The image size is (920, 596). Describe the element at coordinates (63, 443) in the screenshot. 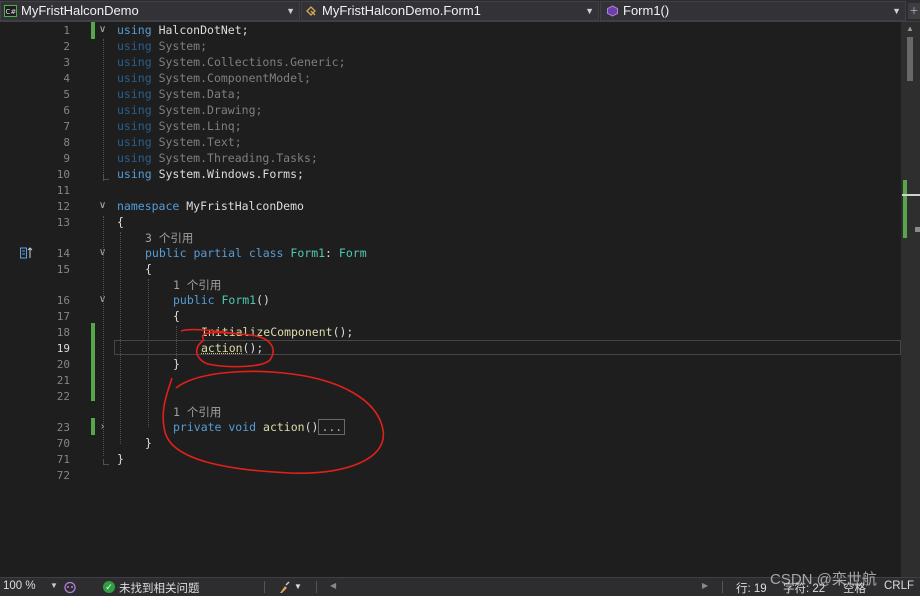

I see `line-number: 70` at that location.